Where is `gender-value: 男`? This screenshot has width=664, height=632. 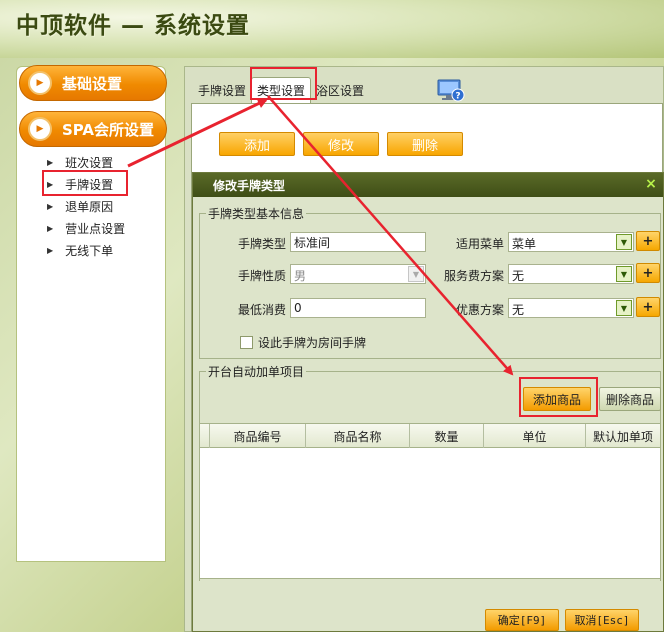 gender-value: 男 is located at coordinates (300, 276).